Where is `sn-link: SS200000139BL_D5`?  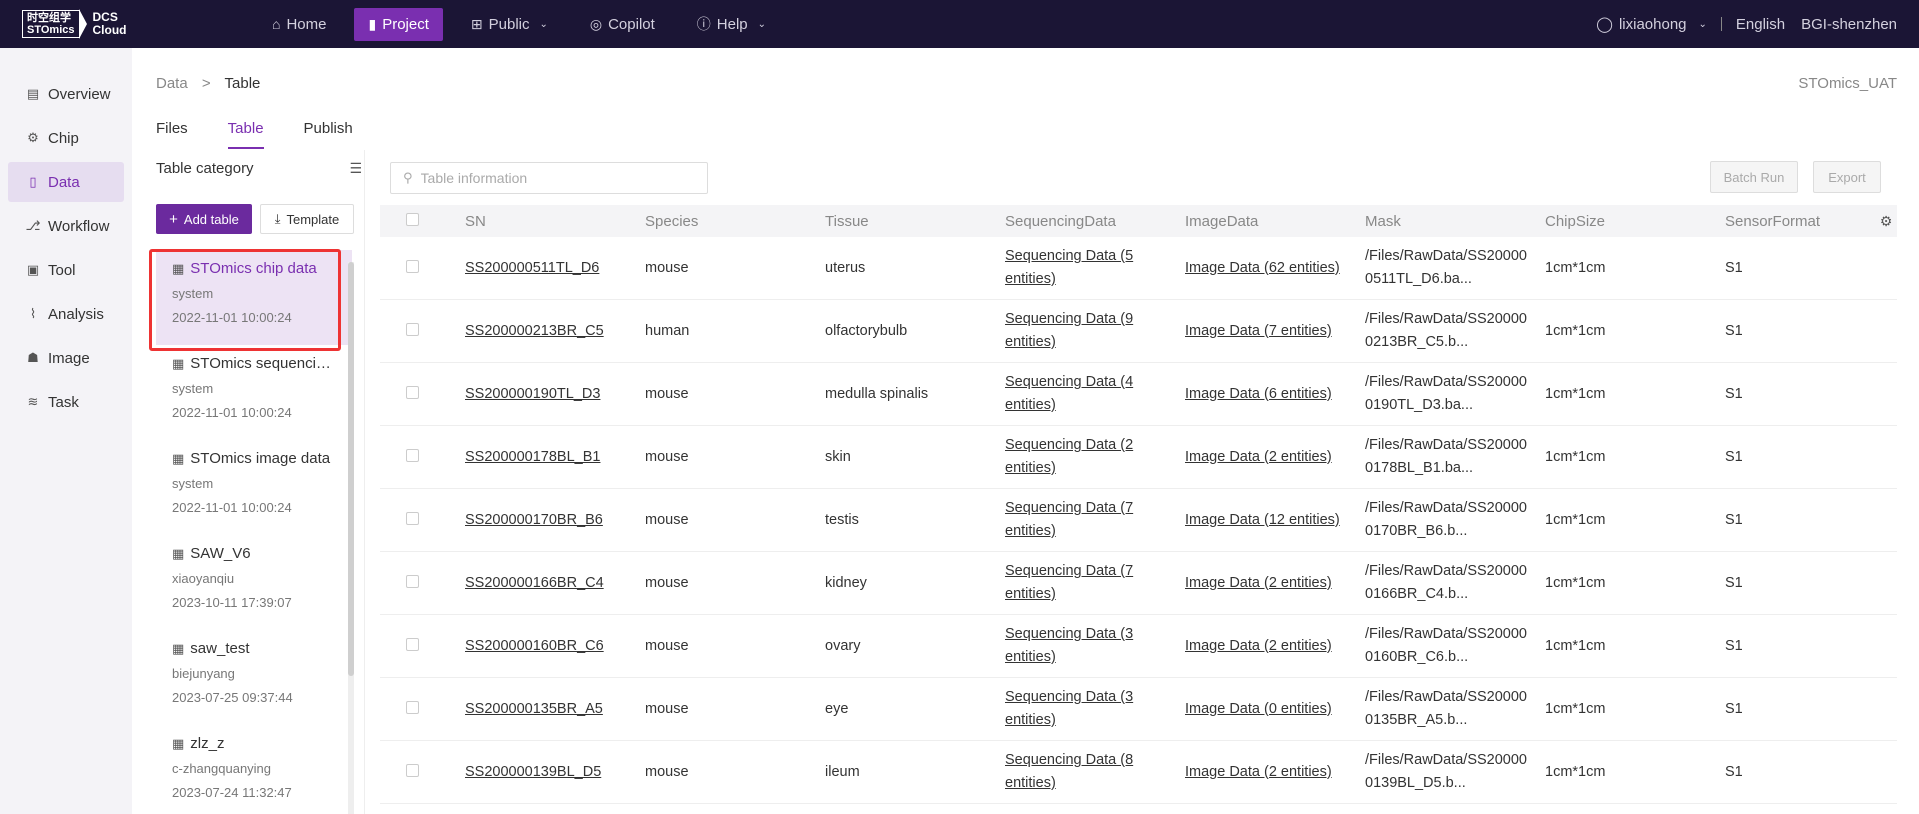 sn-link: SS200000139BL_D5 is located at coordinates (533, 772).